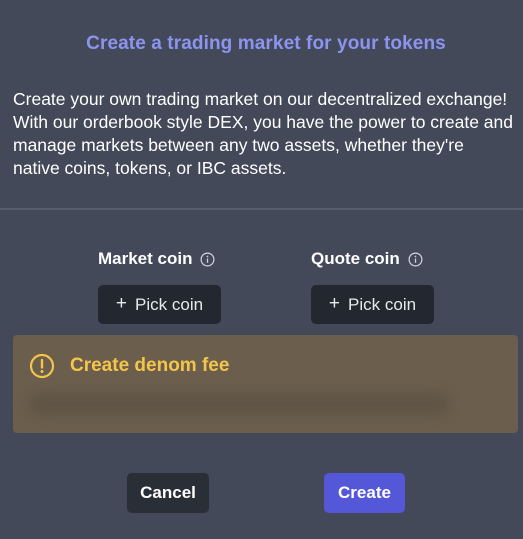  What do you see at coordinates (150, 365) in the screenshot?
I see `denom-fee-title: Create denom fee` at bounding box center [150, 365].